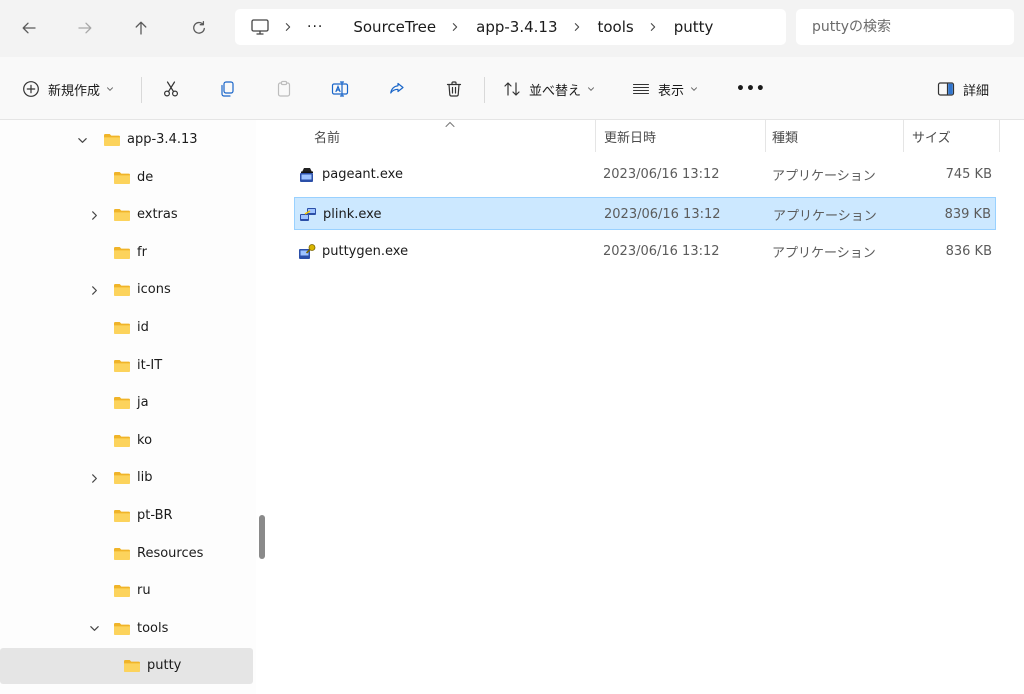 The image size is (1024, 694). I want to click on address-box: ··· SourceTree app-3.4.13 tools putty, so click(510, 27).